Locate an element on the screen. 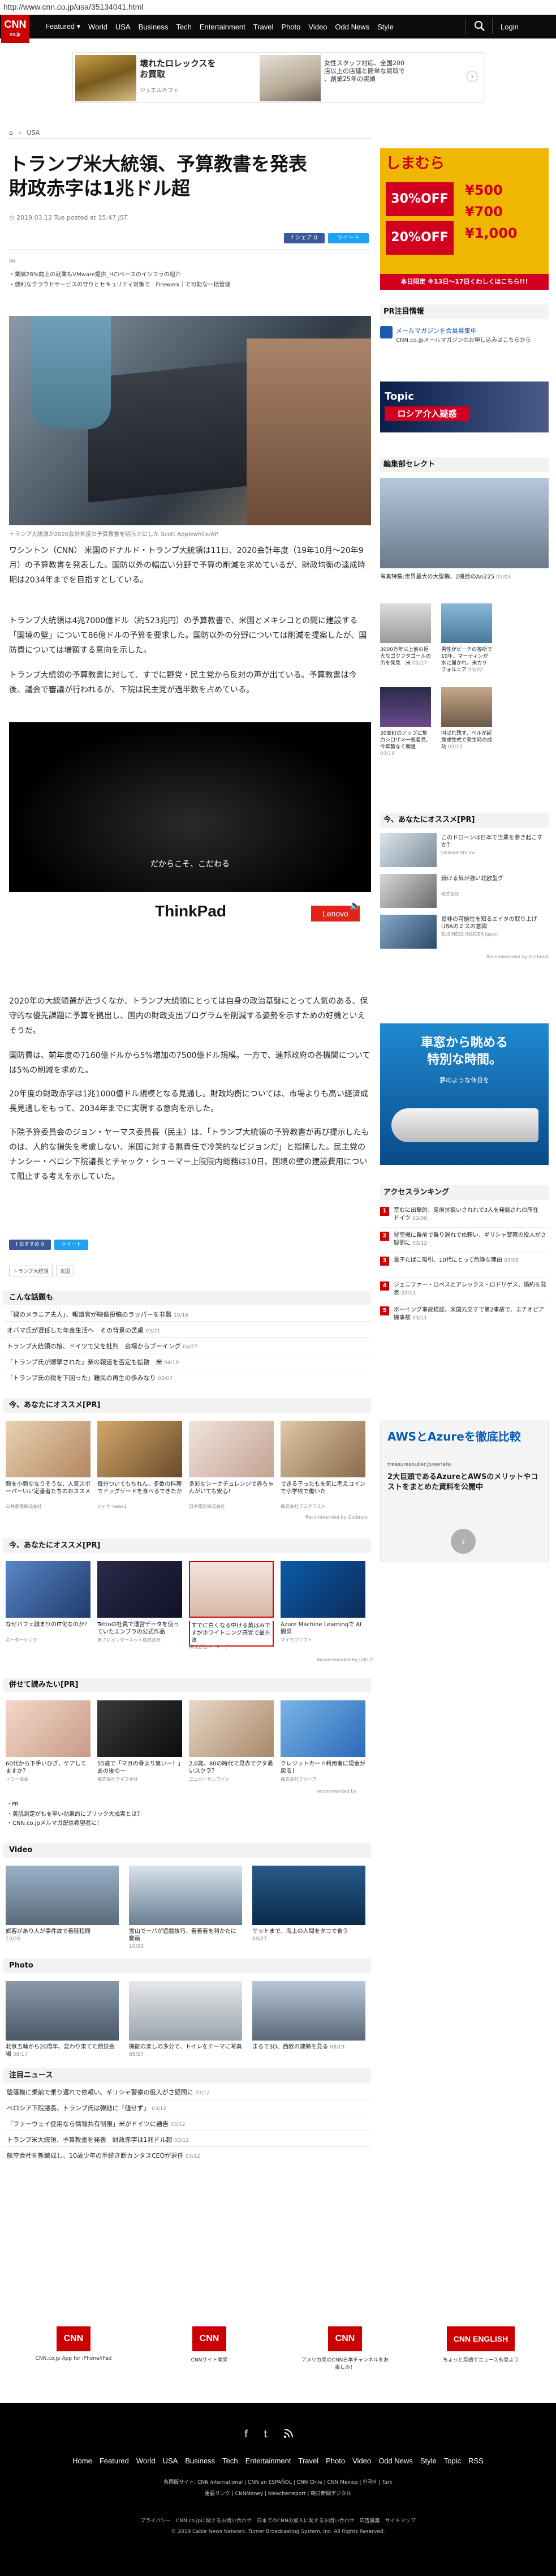 The width and height of the screenshot is (556, 2576). list-item: 航空会社を新編成し、10歳少年の手続き断カンタスCEOが退任 03/12 is located at coordinates (104, 2155).